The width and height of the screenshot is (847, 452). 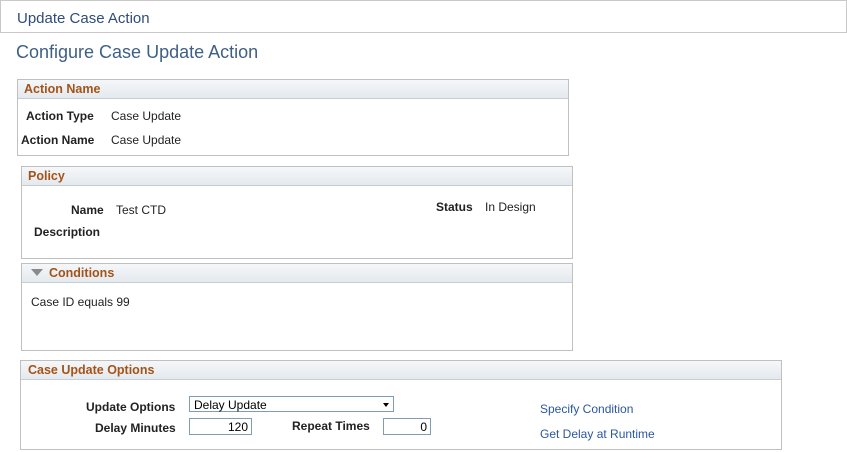 I want to click on specify-condition-link: Specify Condition, so click(x=586, y=409).